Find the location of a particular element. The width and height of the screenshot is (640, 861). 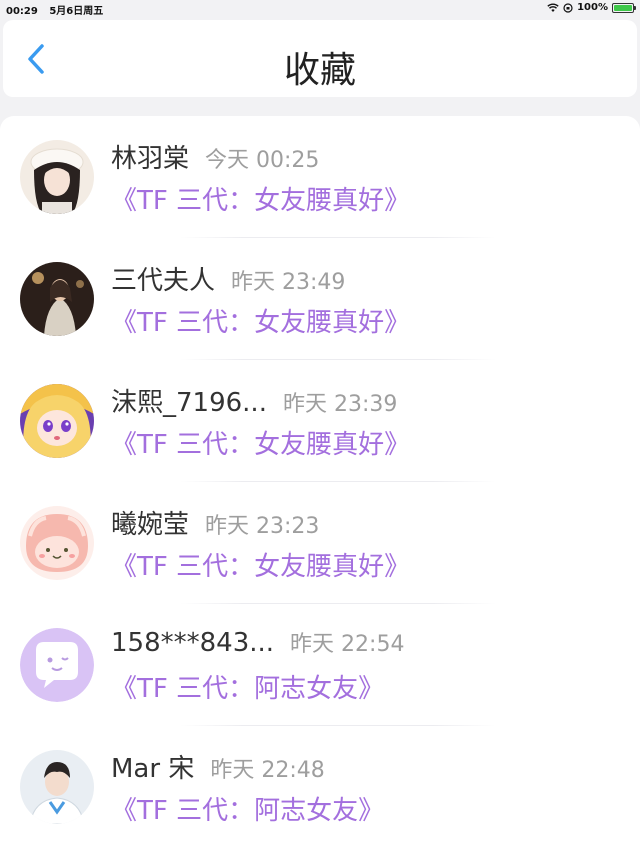

name-line: 林羽棠 今天 00:25 is located at coordinates (215, 156).